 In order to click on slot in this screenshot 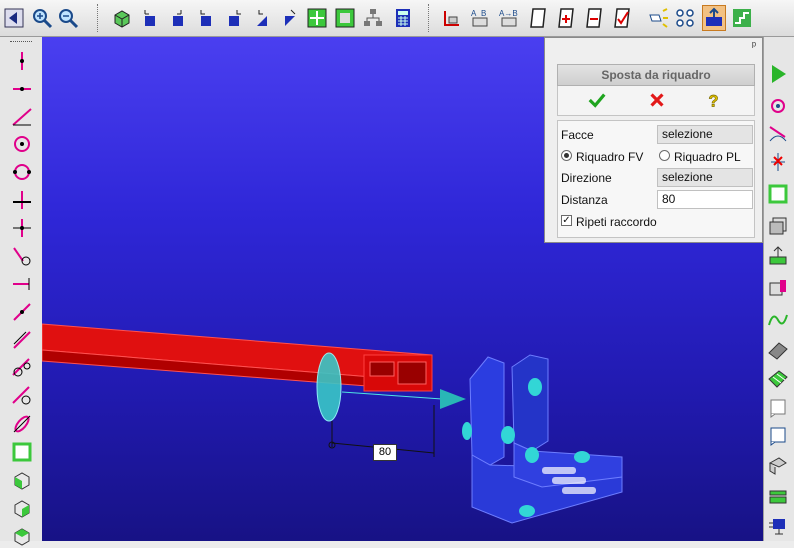, I will do `click(559, 470)`.